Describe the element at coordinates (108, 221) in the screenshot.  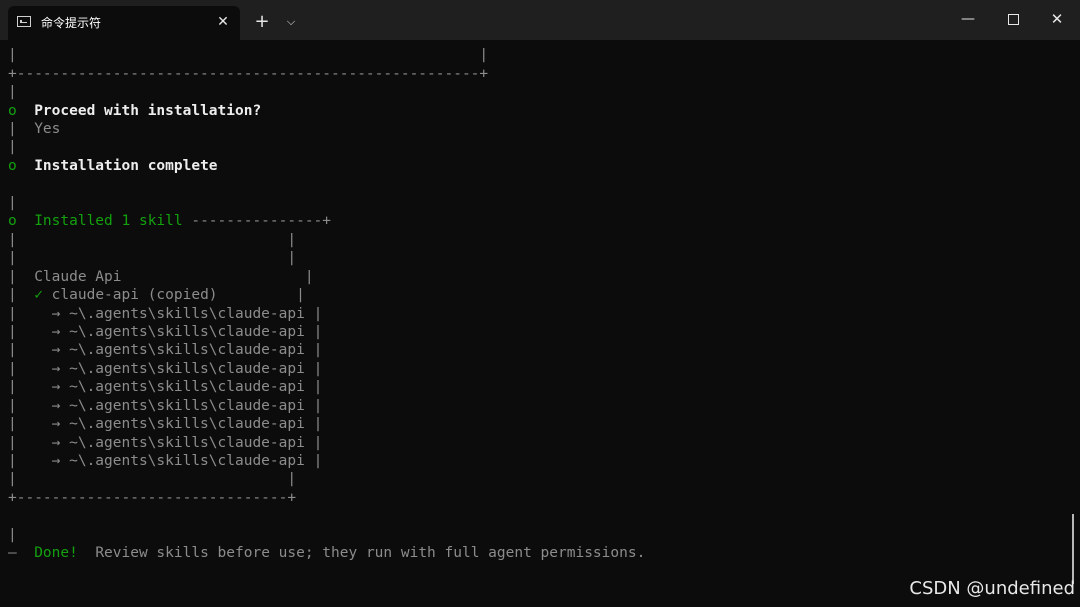
I see `installed-title: Installed 1 skill` at that location.